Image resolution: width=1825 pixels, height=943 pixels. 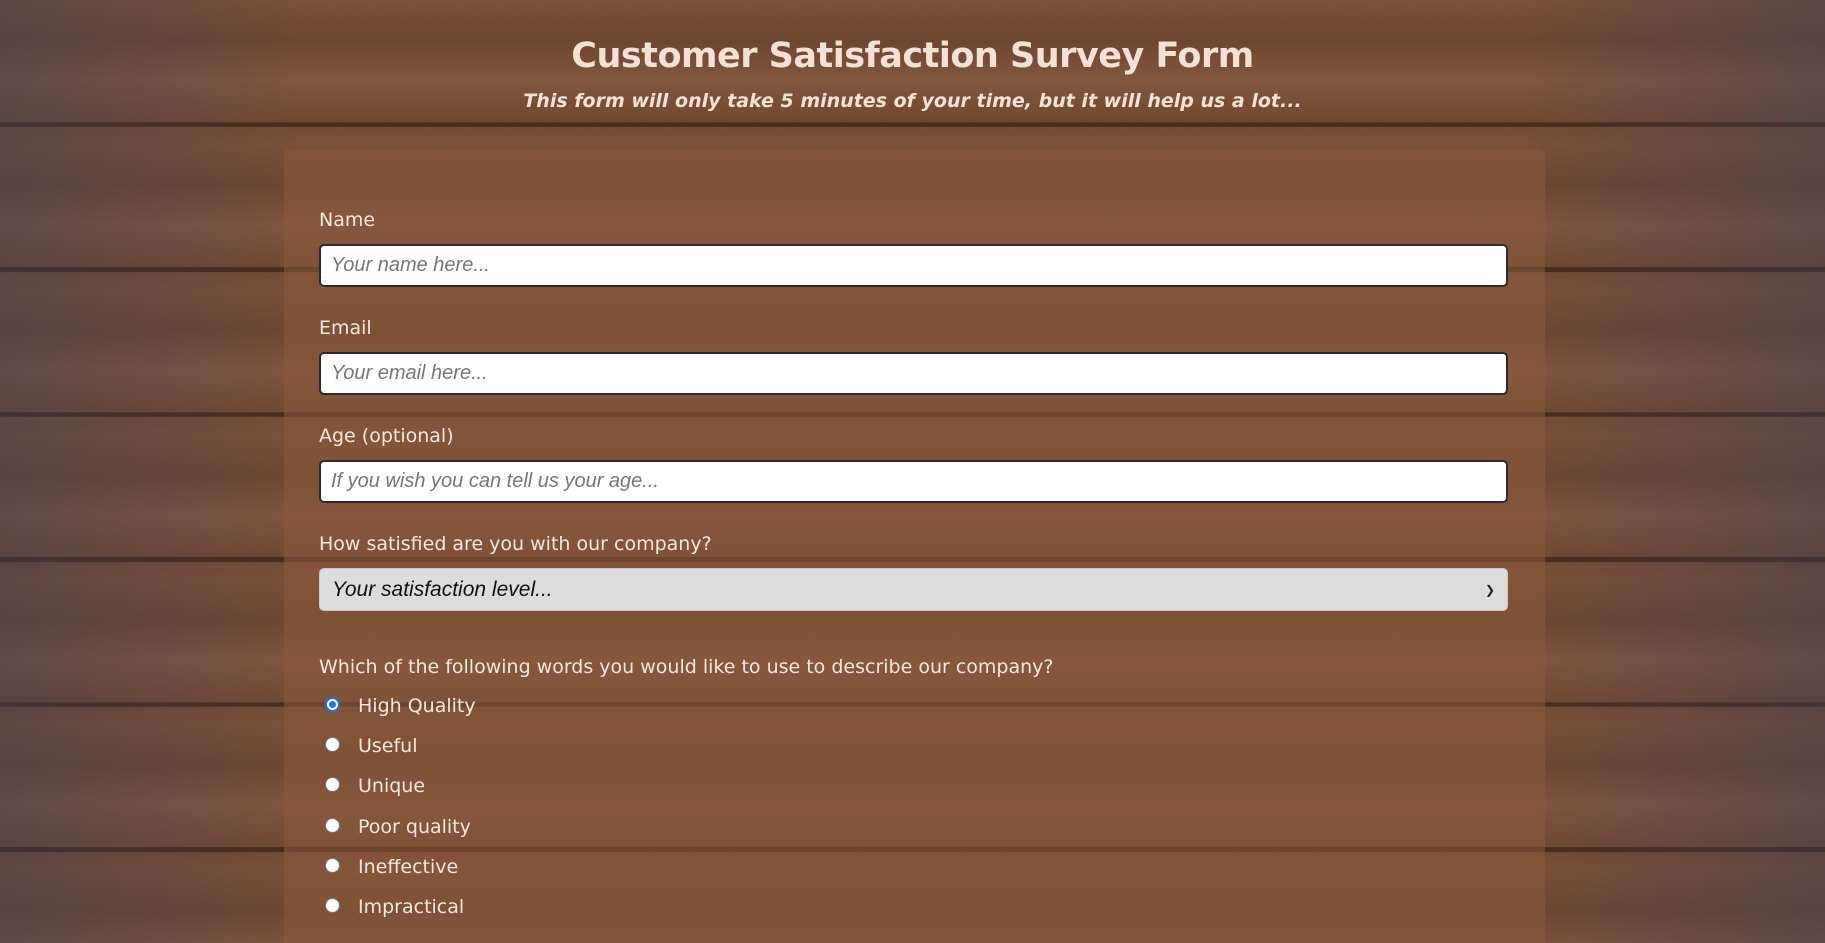 What do you see at coordinates (408, 867) in the screenshot?
I see `radio-label: Ineffective` at bounding box center [408, 867].